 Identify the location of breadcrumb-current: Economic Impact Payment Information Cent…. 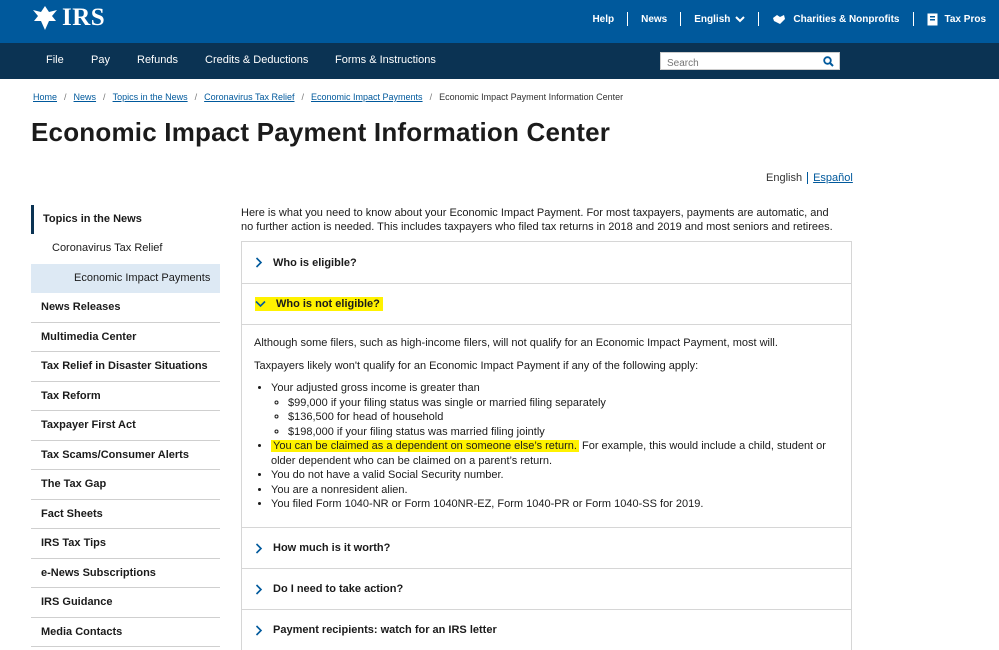
(531, 97).